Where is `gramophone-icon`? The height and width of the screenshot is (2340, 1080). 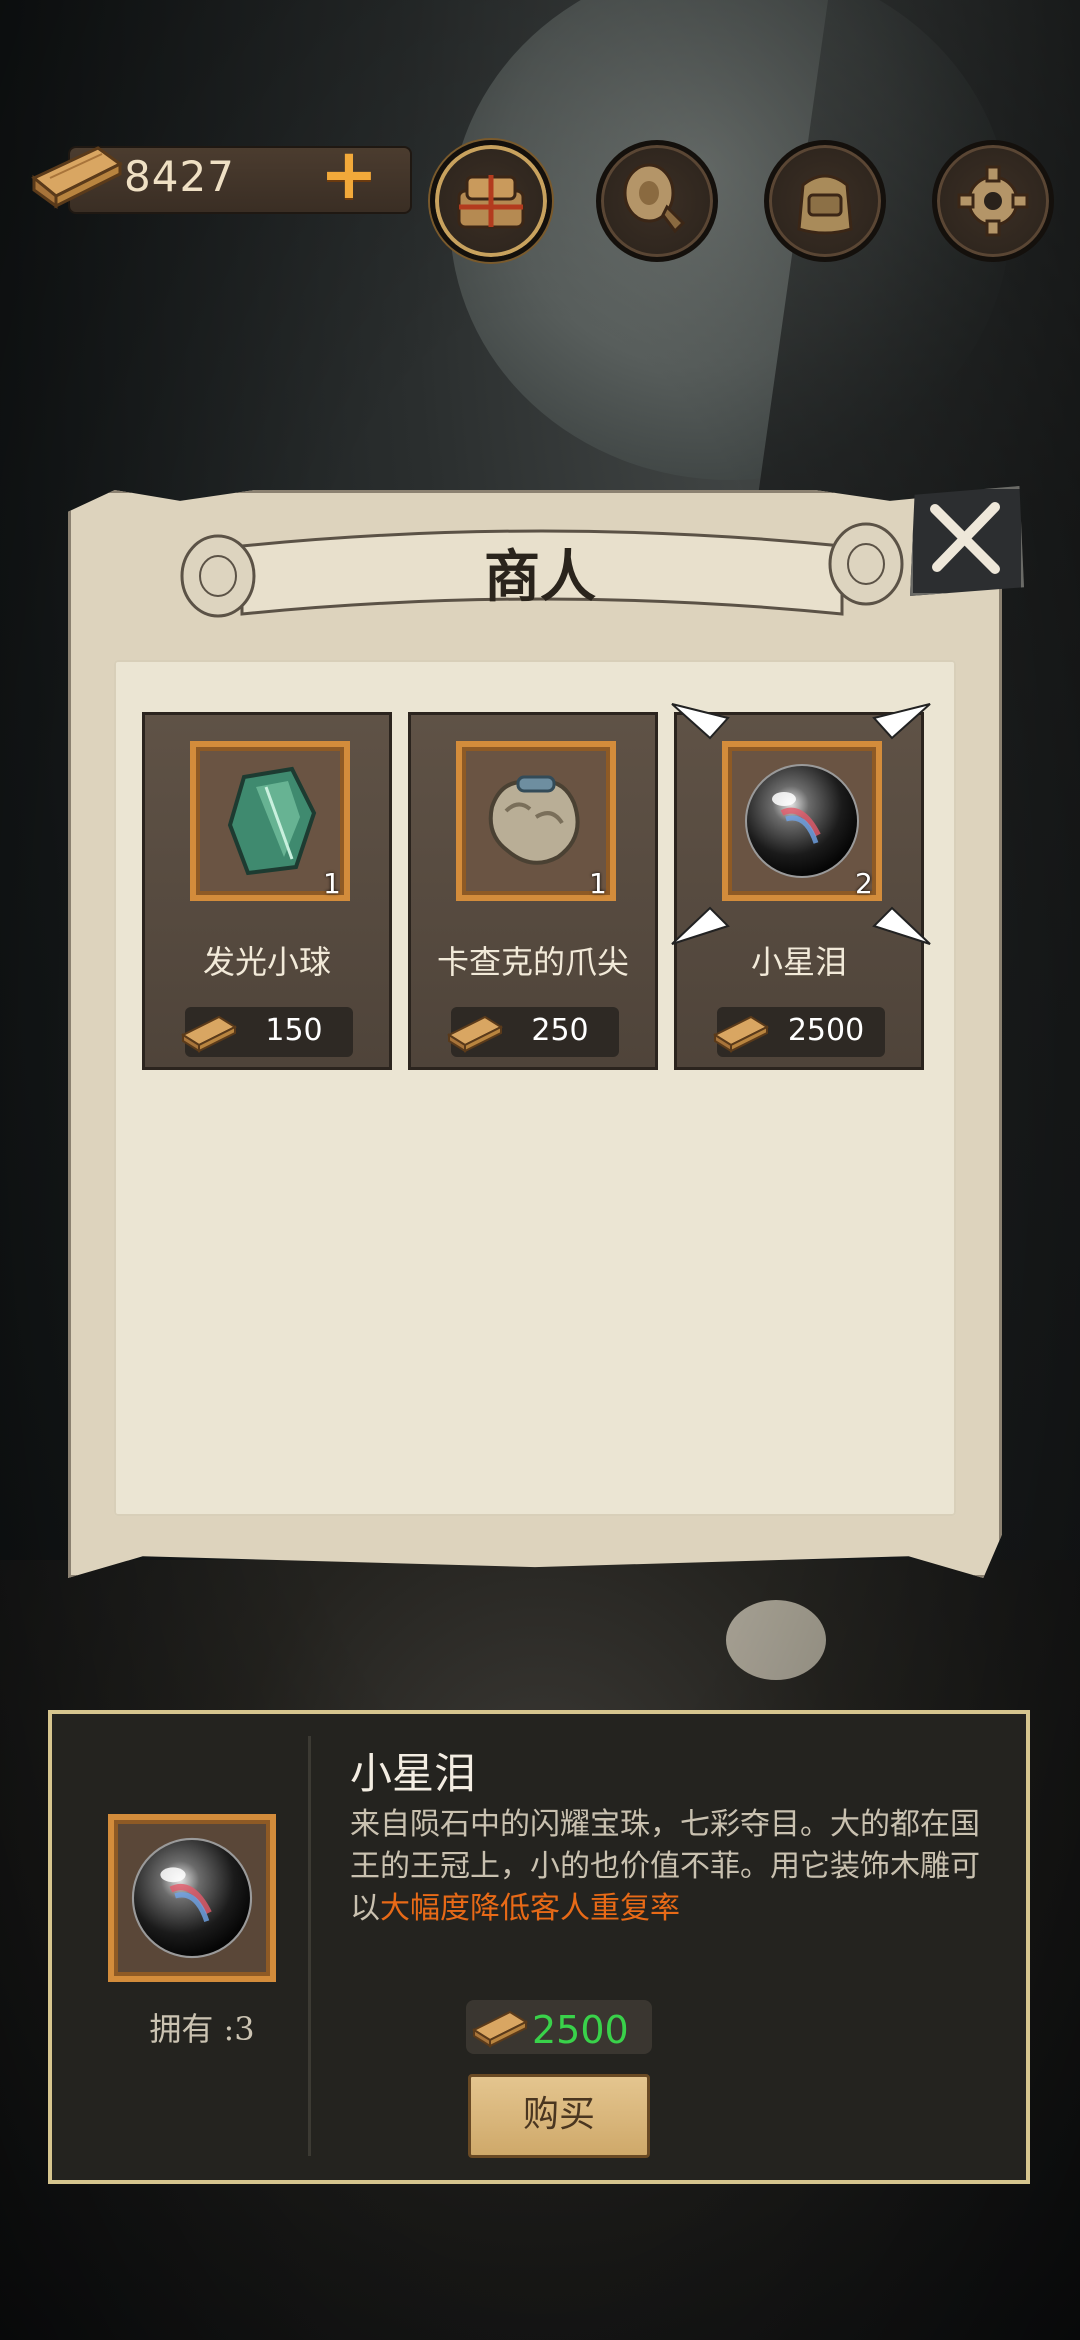 gramophone-icon is located at coordinates (654, 198).